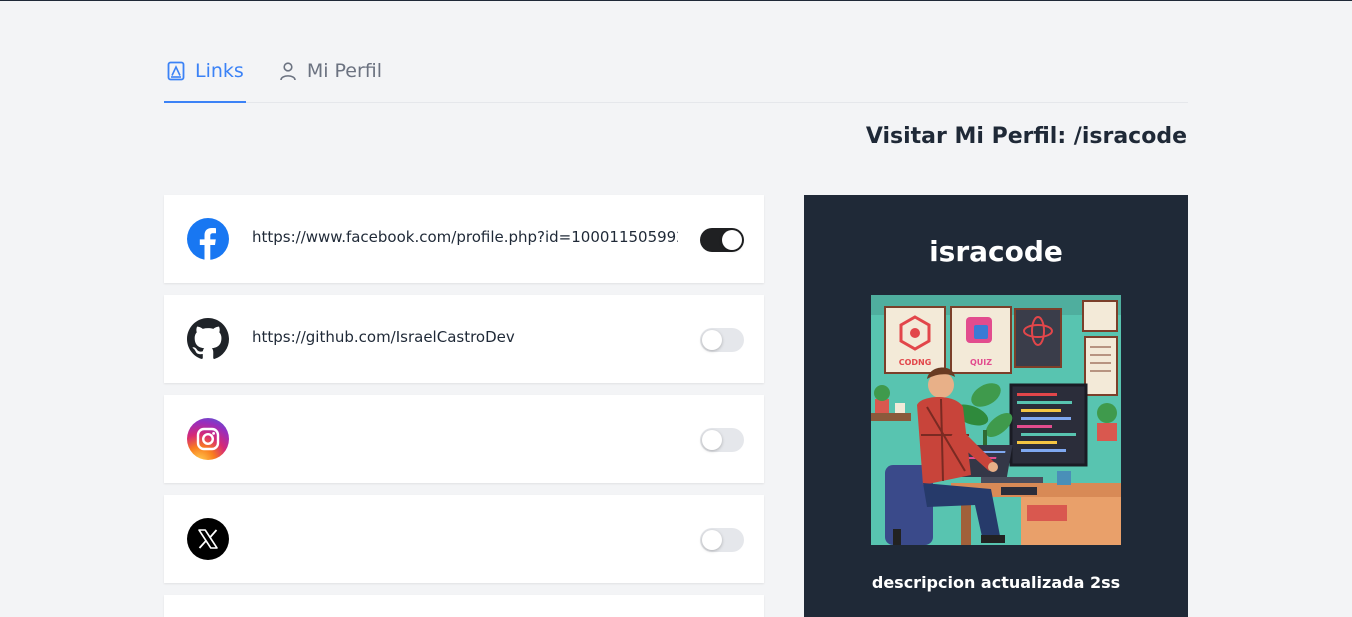  Describe the element at coordinates (288, 71) in the screenshot. I see `user-icon` at that location.